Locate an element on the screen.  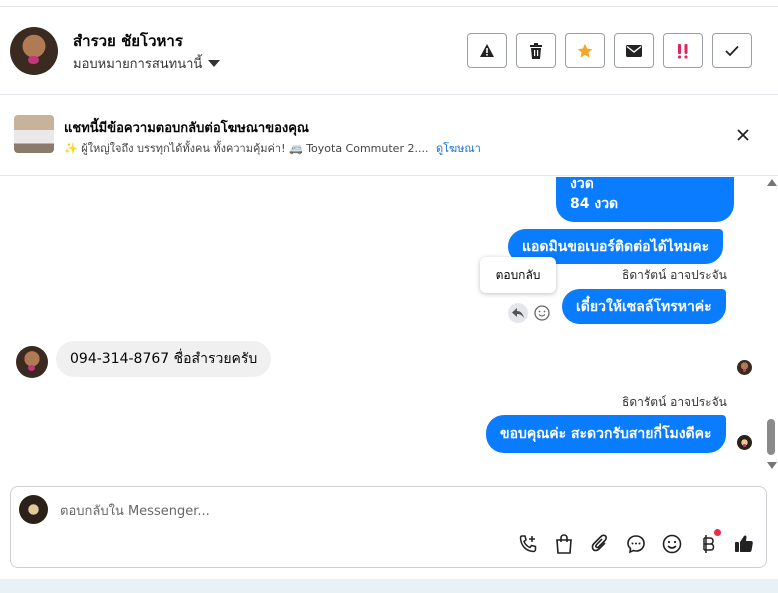
contact-avatar-small is located at coordinates (32, 362).